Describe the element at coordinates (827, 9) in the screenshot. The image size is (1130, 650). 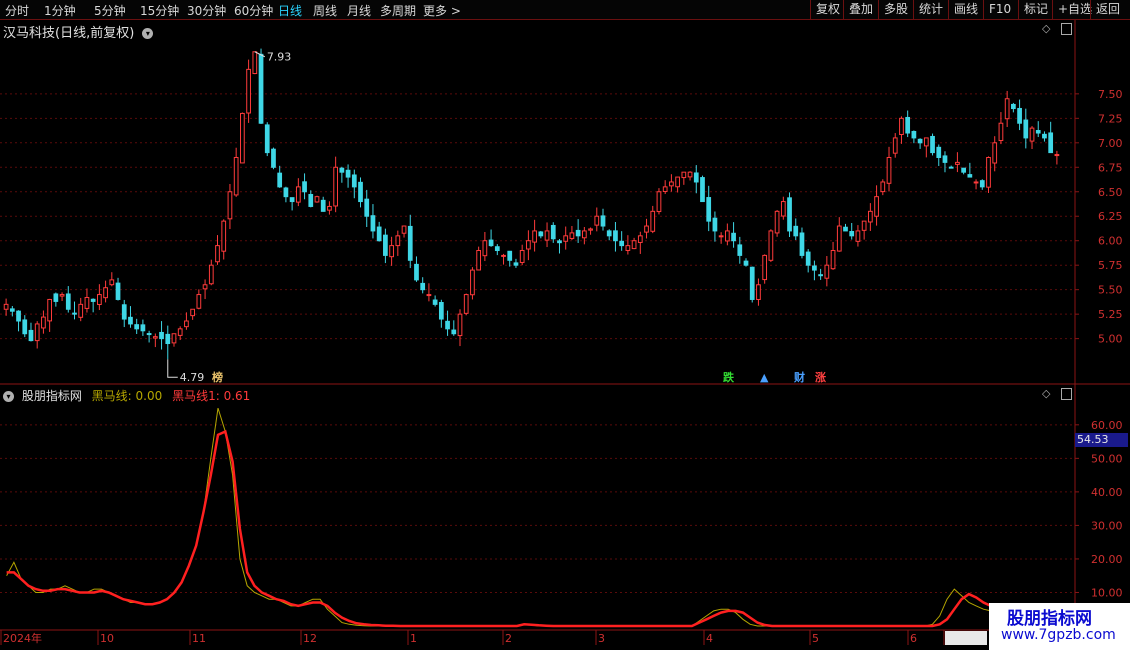
I see `fuquan-button: 复权` at that location.